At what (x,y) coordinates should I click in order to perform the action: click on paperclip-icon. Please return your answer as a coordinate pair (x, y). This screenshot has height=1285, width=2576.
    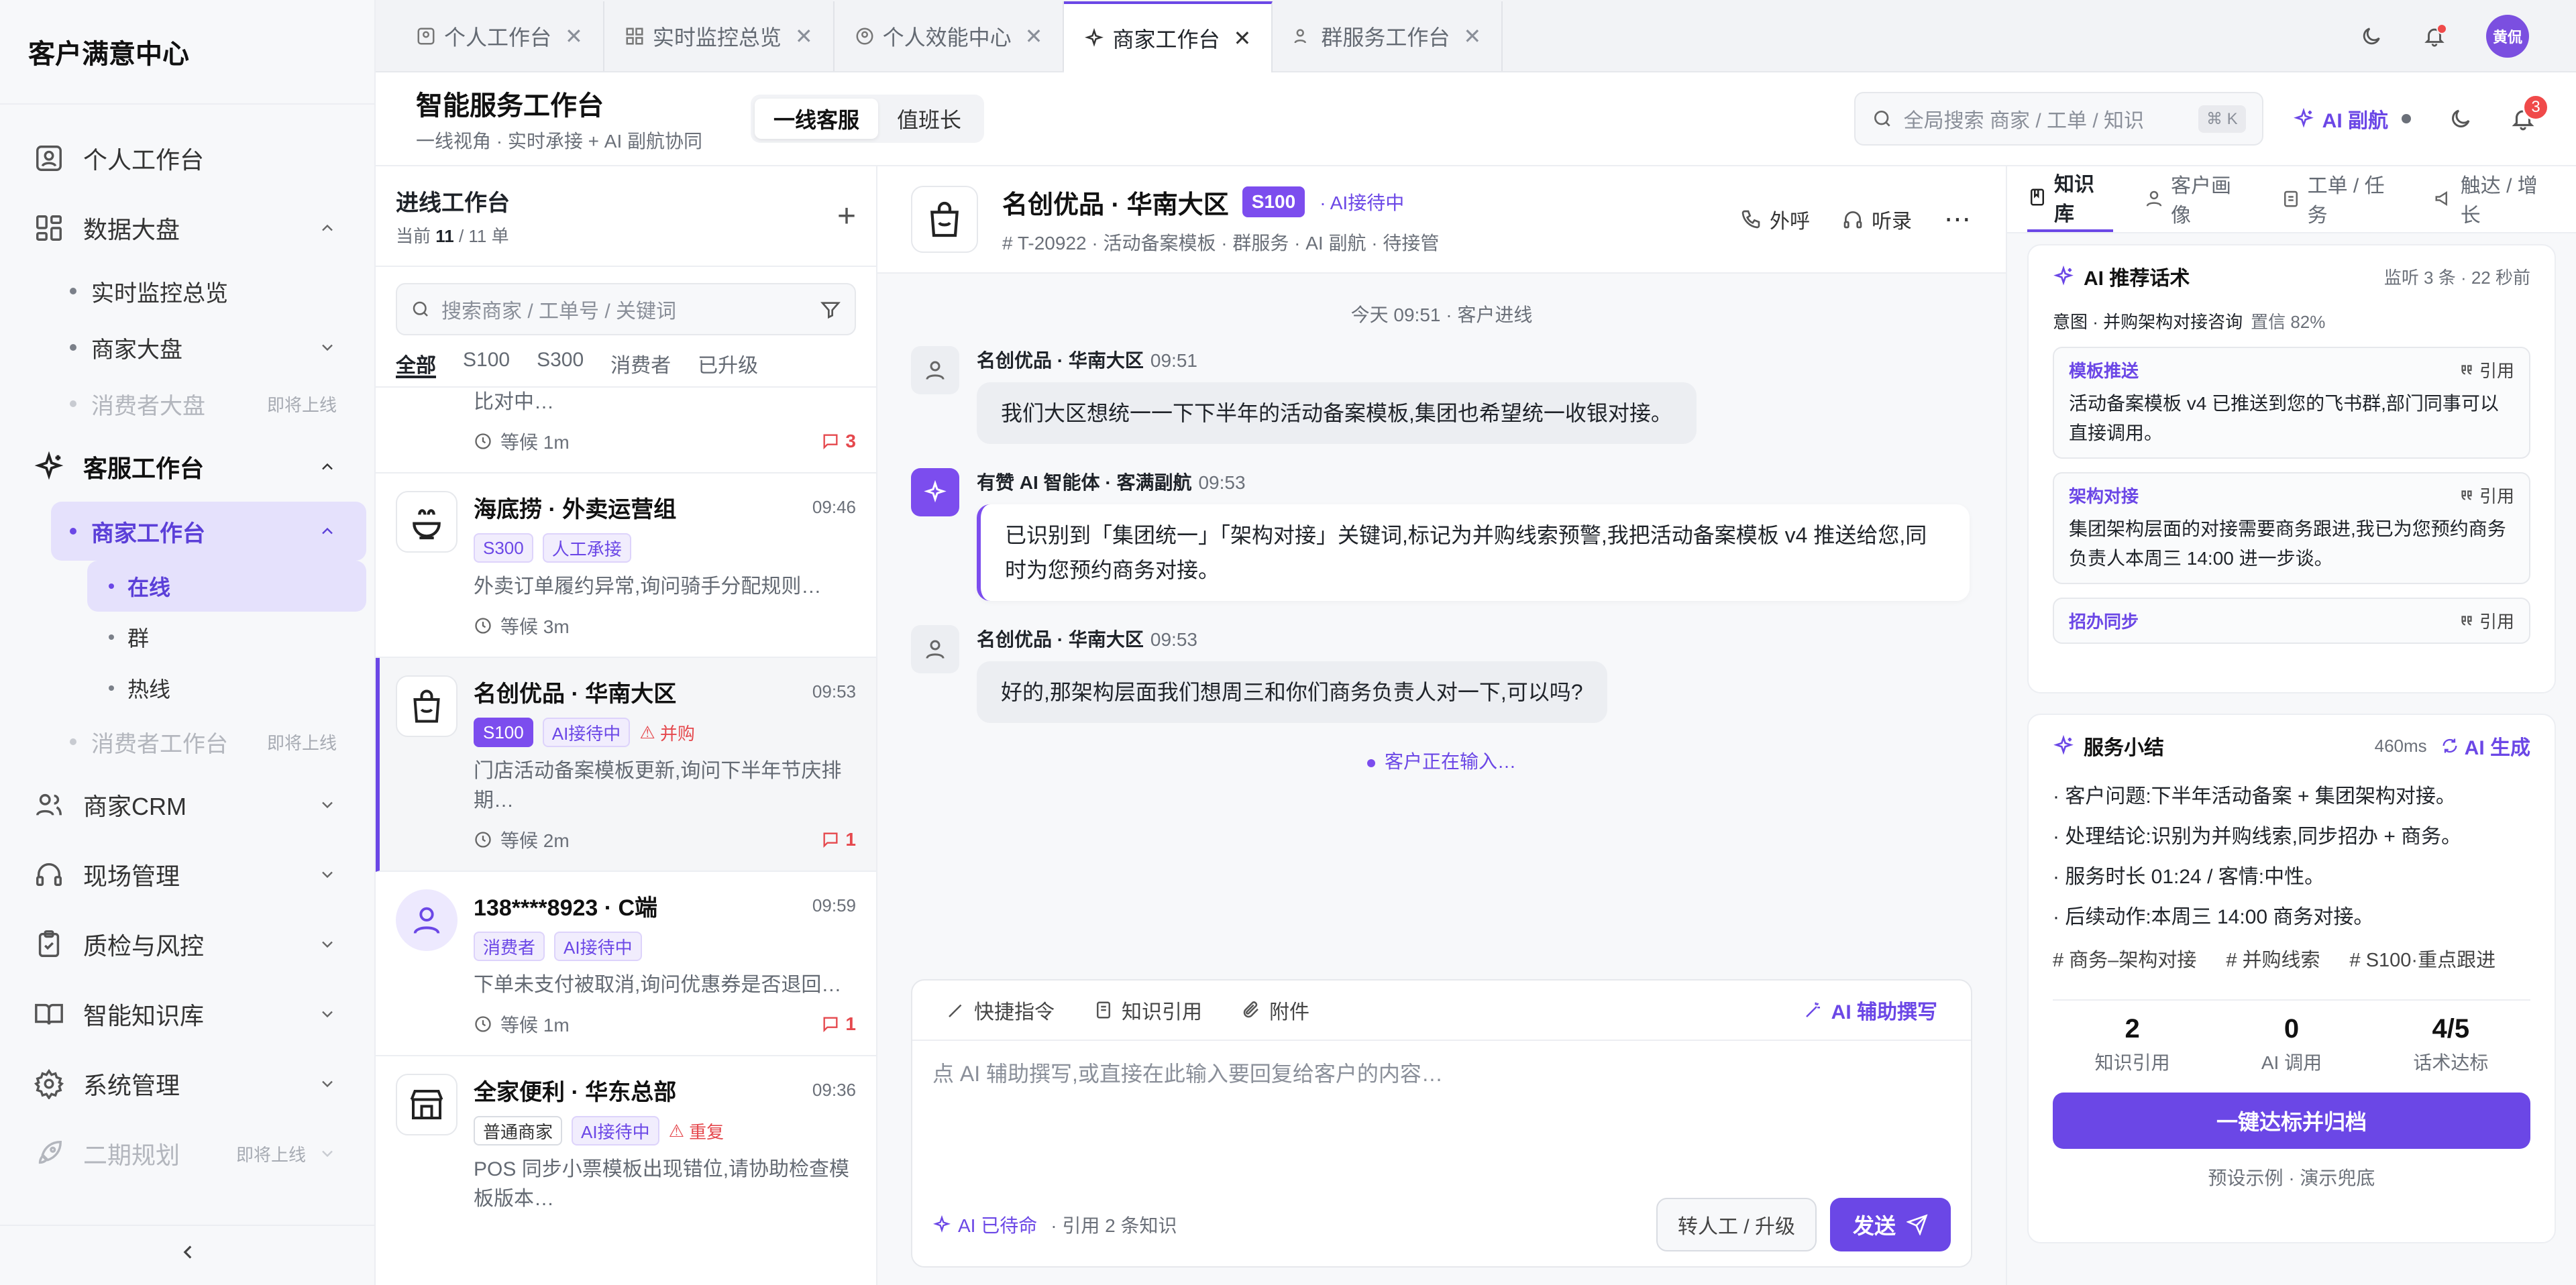
    Looking at the image, I should click on (1251, 1010).